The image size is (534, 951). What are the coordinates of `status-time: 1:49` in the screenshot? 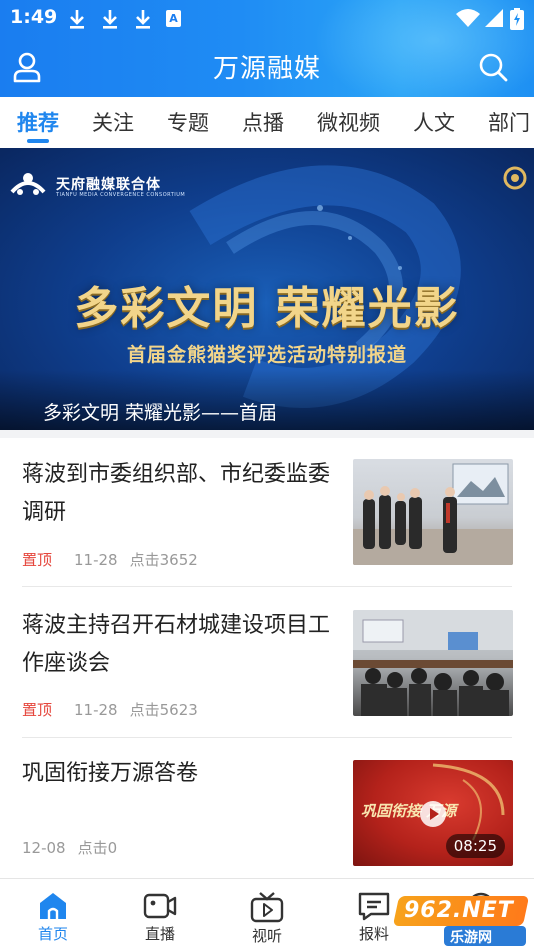 It's located at (34, 17).